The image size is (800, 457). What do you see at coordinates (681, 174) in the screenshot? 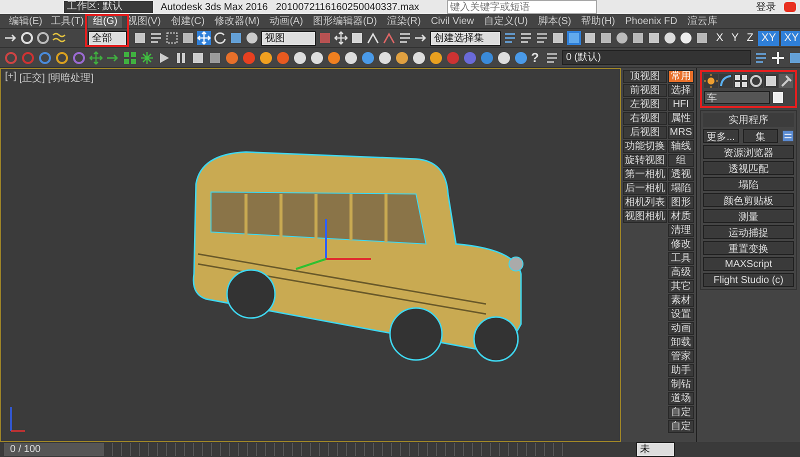
I see `tool-tab: 透视` at bounding box center [681, 174].